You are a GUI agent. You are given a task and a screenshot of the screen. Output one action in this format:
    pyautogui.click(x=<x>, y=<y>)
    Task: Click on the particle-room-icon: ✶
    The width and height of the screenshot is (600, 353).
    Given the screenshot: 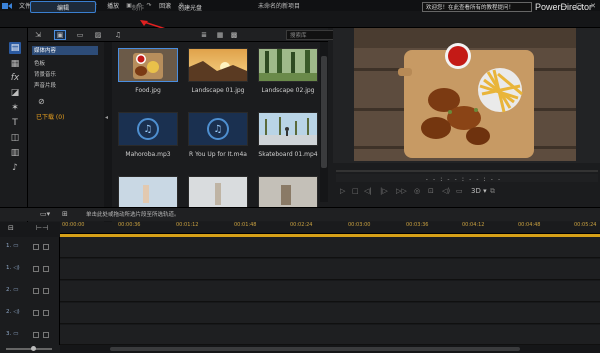 What is the action you would take?
    pyautogui.click(x=15, y=108)
    